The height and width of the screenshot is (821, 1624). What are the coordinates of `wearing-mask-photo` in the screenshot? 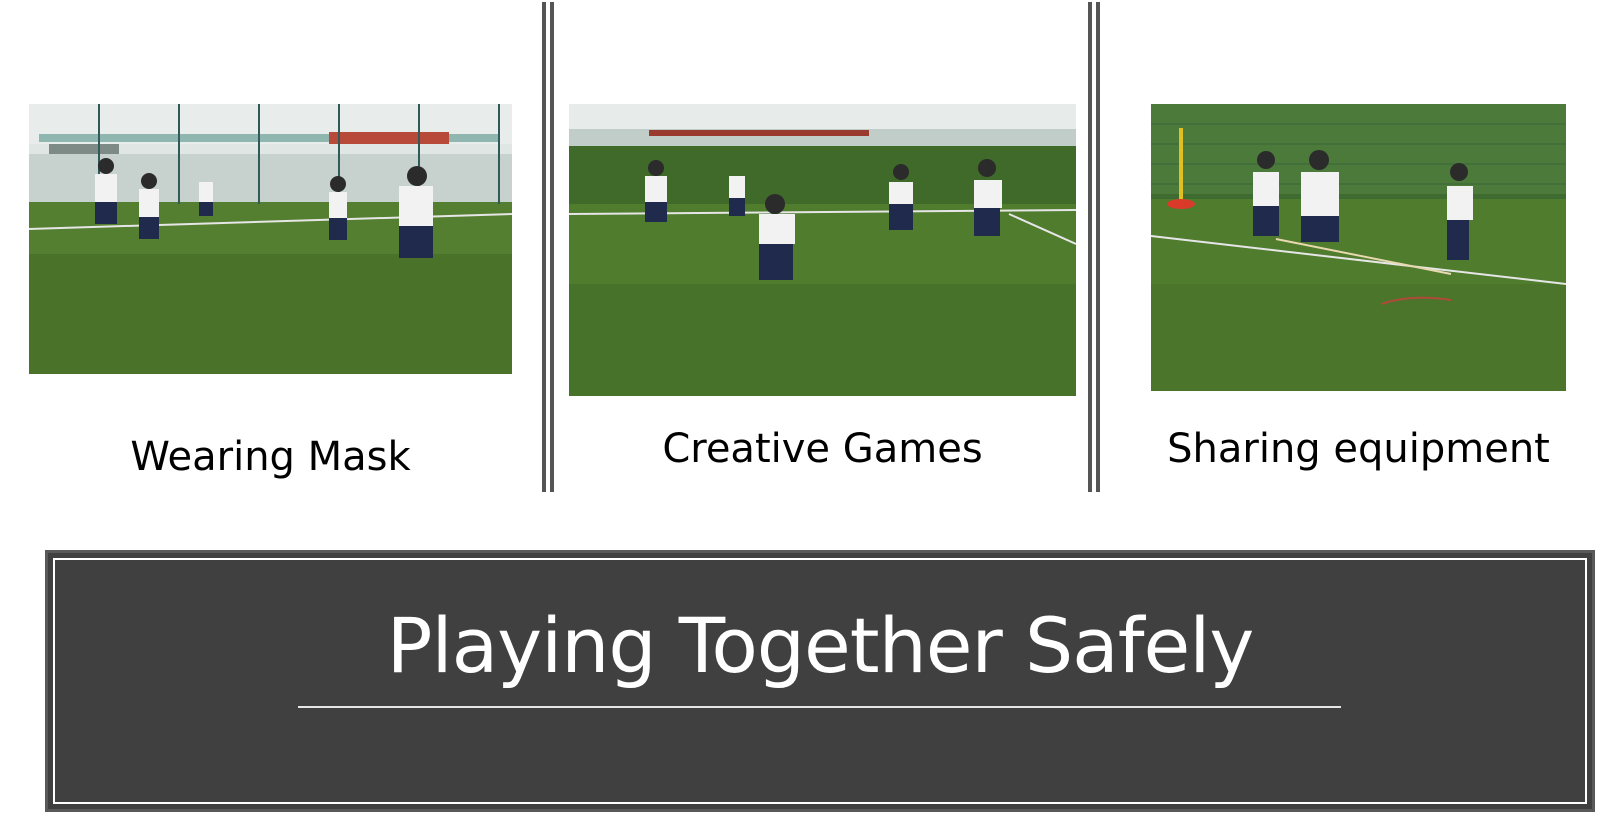 It's located at (270, 239).